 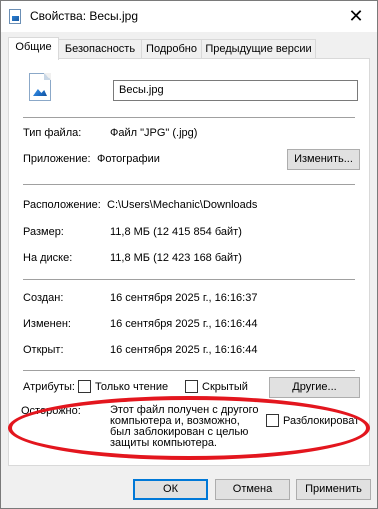 I want to click on close-icon: ✕, so click(x=356, y=16).